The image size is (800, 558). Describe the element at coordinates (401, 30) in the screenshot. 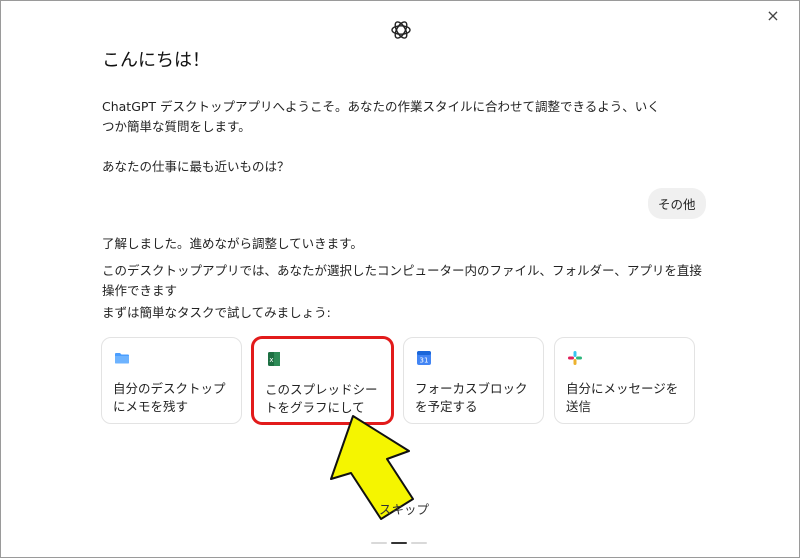

I see `chatgpt-logo-icon` at that location.